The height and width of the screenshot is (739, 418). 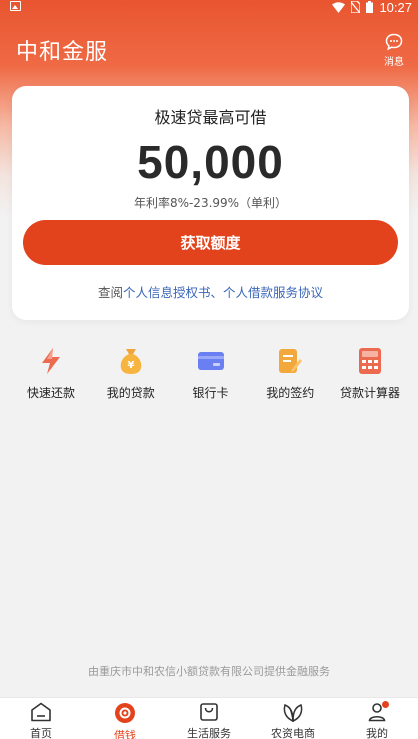 I want to click on chat-bubble-icon, so click(x=394, y=41).